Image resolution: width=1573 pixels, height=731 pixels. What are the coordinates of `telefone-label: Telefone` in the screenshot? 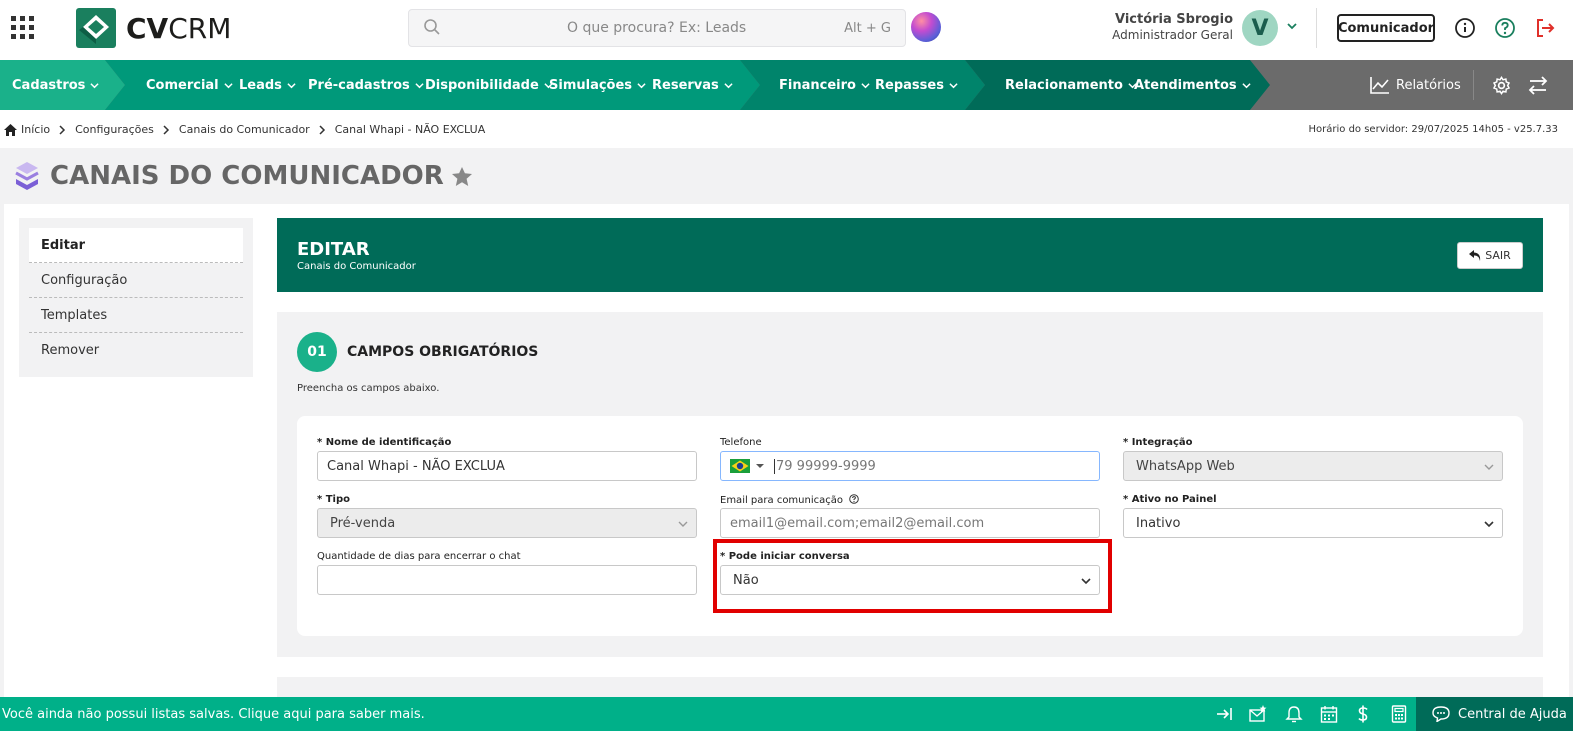 It's located at (741, 442).